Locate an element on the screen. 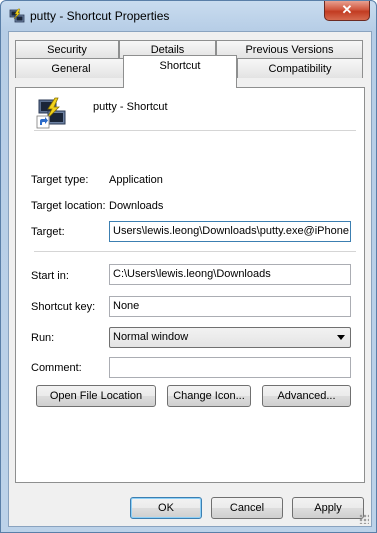 The width and height of the screenshot is (377, 533). tab-previous-versions: Previous Versions is located at coordinates (289, 49).